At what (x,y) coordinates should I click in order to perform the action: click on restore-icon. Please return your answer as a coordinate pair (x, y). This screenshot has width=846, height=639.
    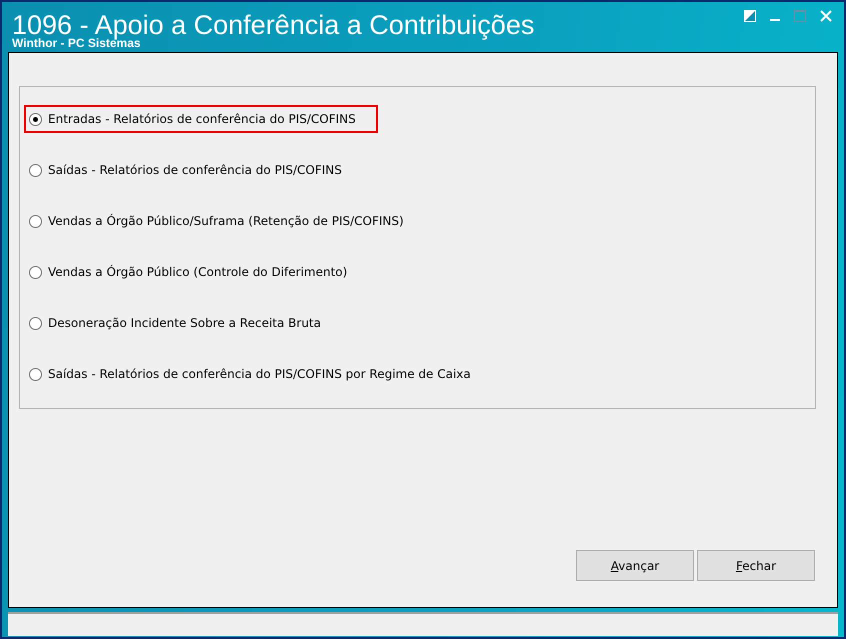
    Looking at the image, I should click on (750, 16).